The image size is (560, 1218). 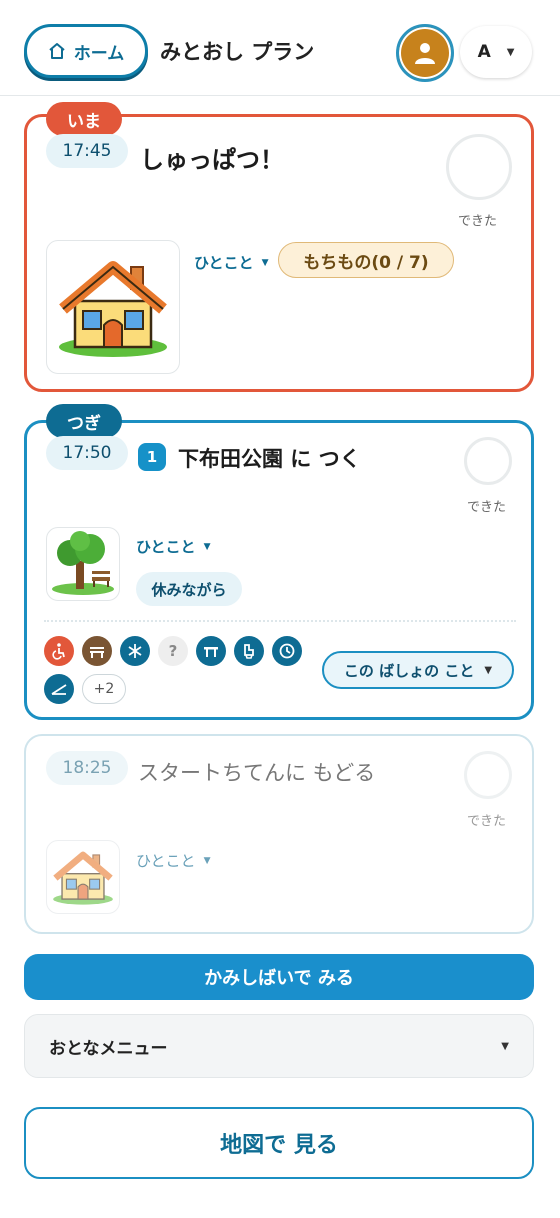 I want to click on snowflake-icon, so click(x=135, y=651).